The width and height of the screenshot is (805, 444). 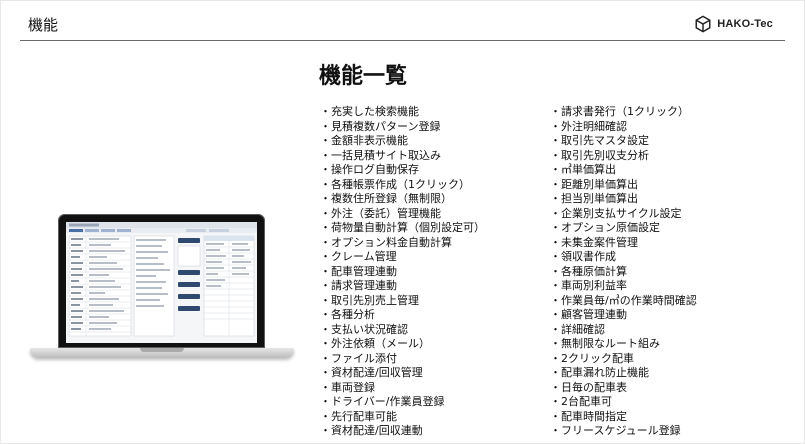 What do you see at coordinates (375, 343) in the screenshot?
I see `list-item: ・外注依頼（メール）` at bounding box center [375, 343].